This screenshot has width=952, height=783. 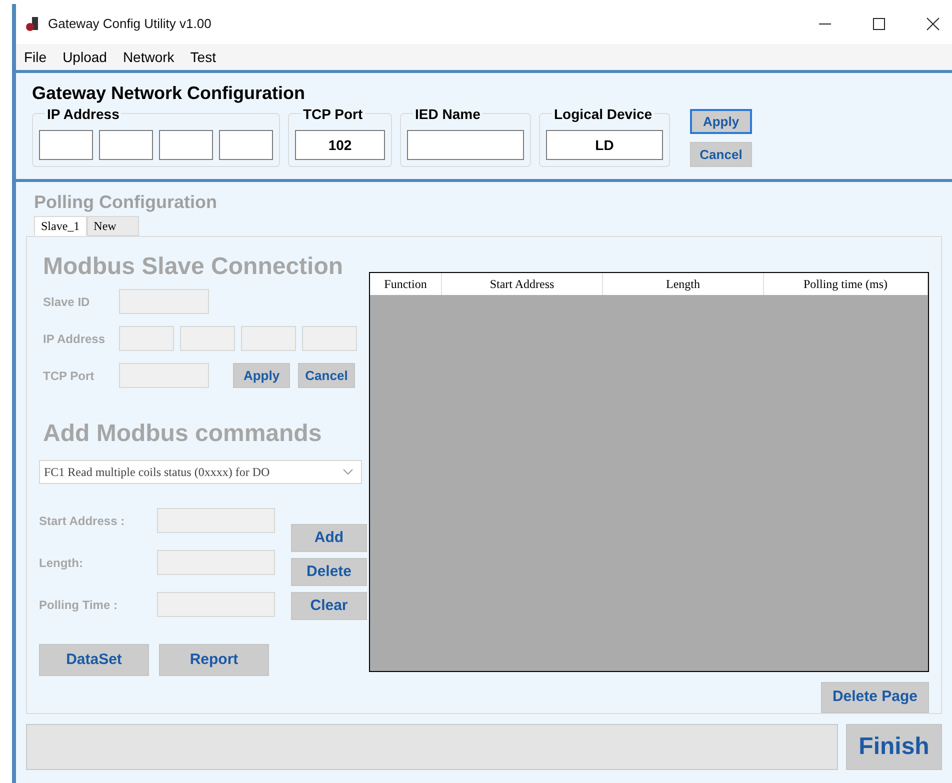 I want to click on section-title: Gateway Network Configuration, so click(x=169, y=93).